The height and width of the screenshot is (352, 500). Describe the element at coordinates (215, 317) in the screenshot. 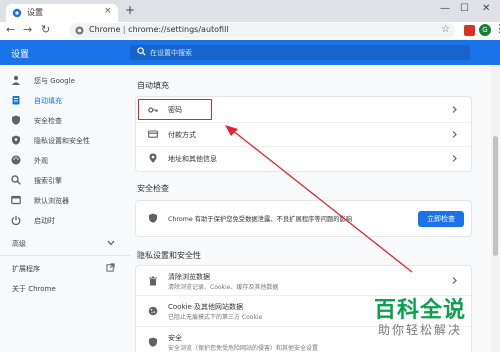

I see `privacy-row-sub: 已阻止无痕模式下的第三方 Cookie` at that location.